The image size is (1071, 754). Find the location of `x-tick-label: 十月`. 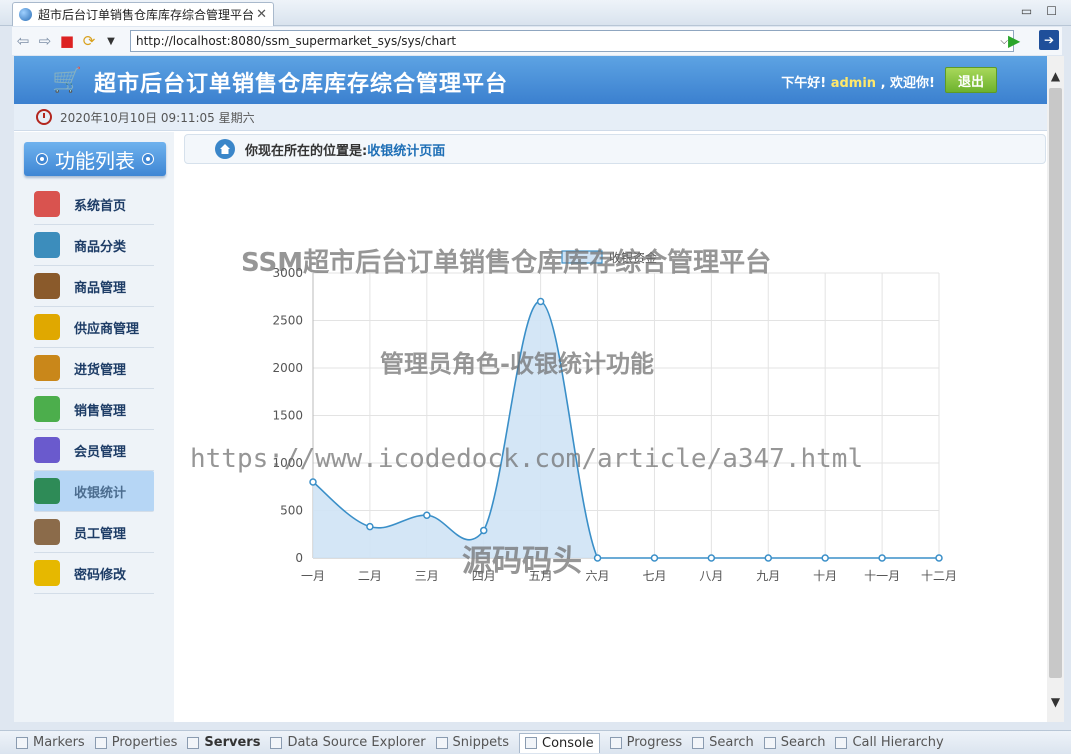

x-tick-label: 十月 is located at coordinates (825, 576).